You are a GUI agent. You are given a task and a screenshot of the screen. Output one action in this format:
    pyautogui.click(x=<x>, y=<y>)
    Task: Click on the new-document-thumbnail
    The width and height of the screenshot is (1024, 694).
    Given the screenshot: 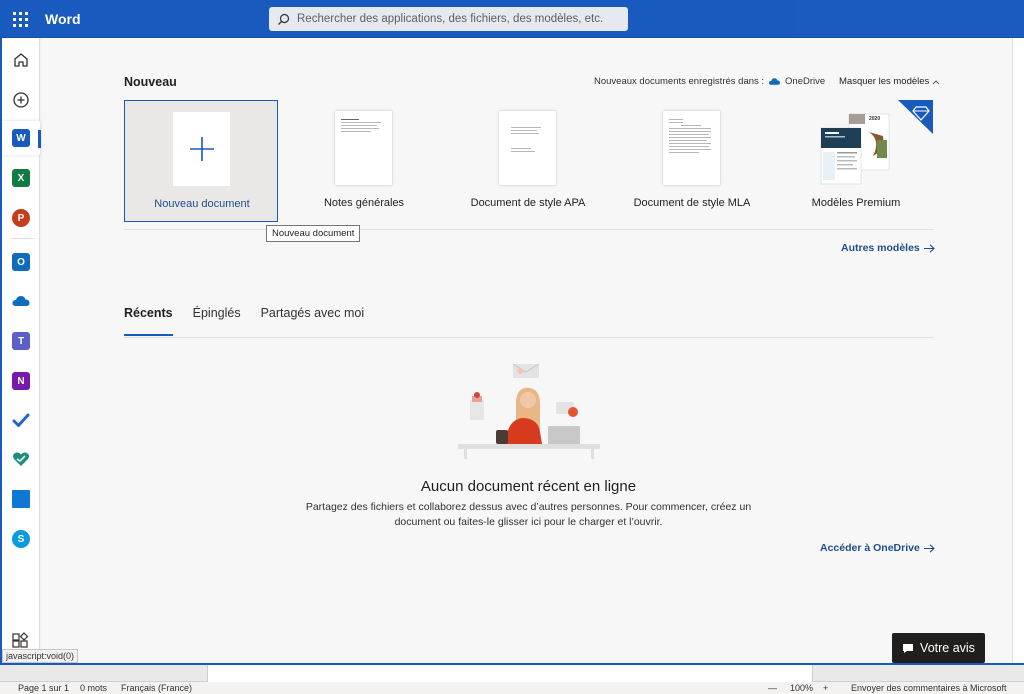 What is the action you would take?
    pyautogui.click(x=201, y=149)
    